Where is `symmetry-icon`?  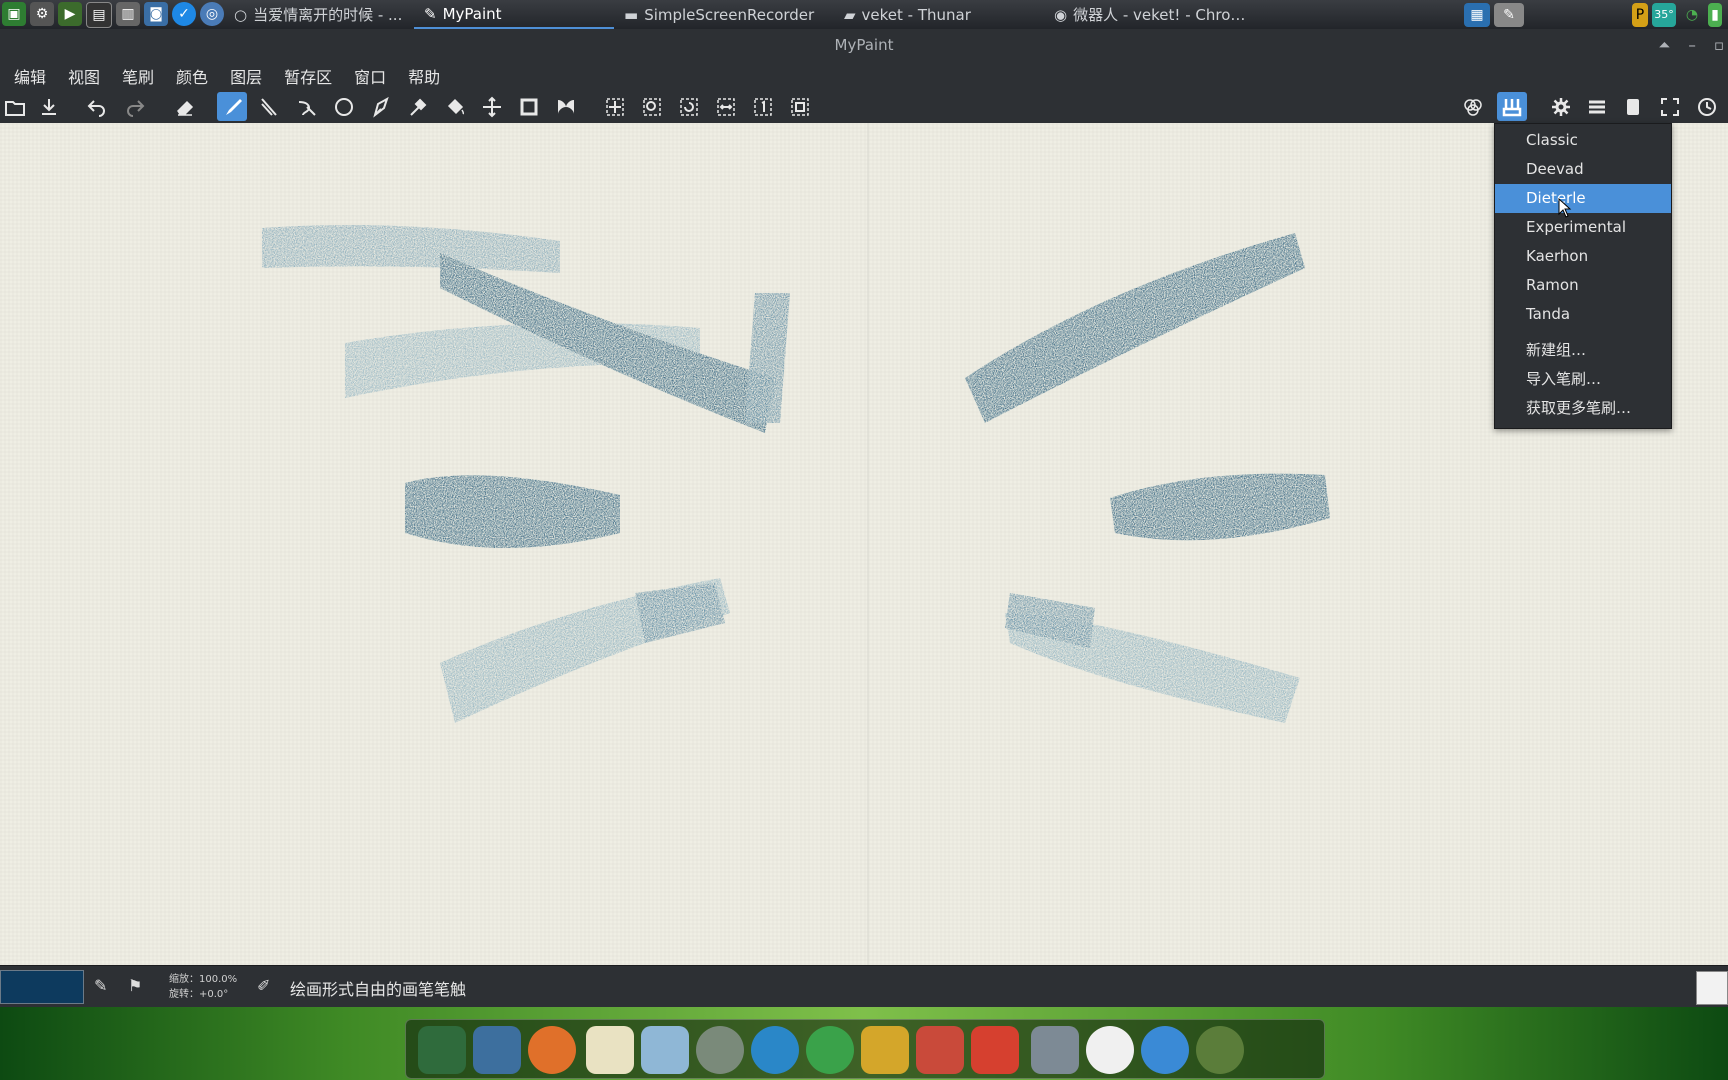 symmetry-icon is located at coordinates (566, 106).